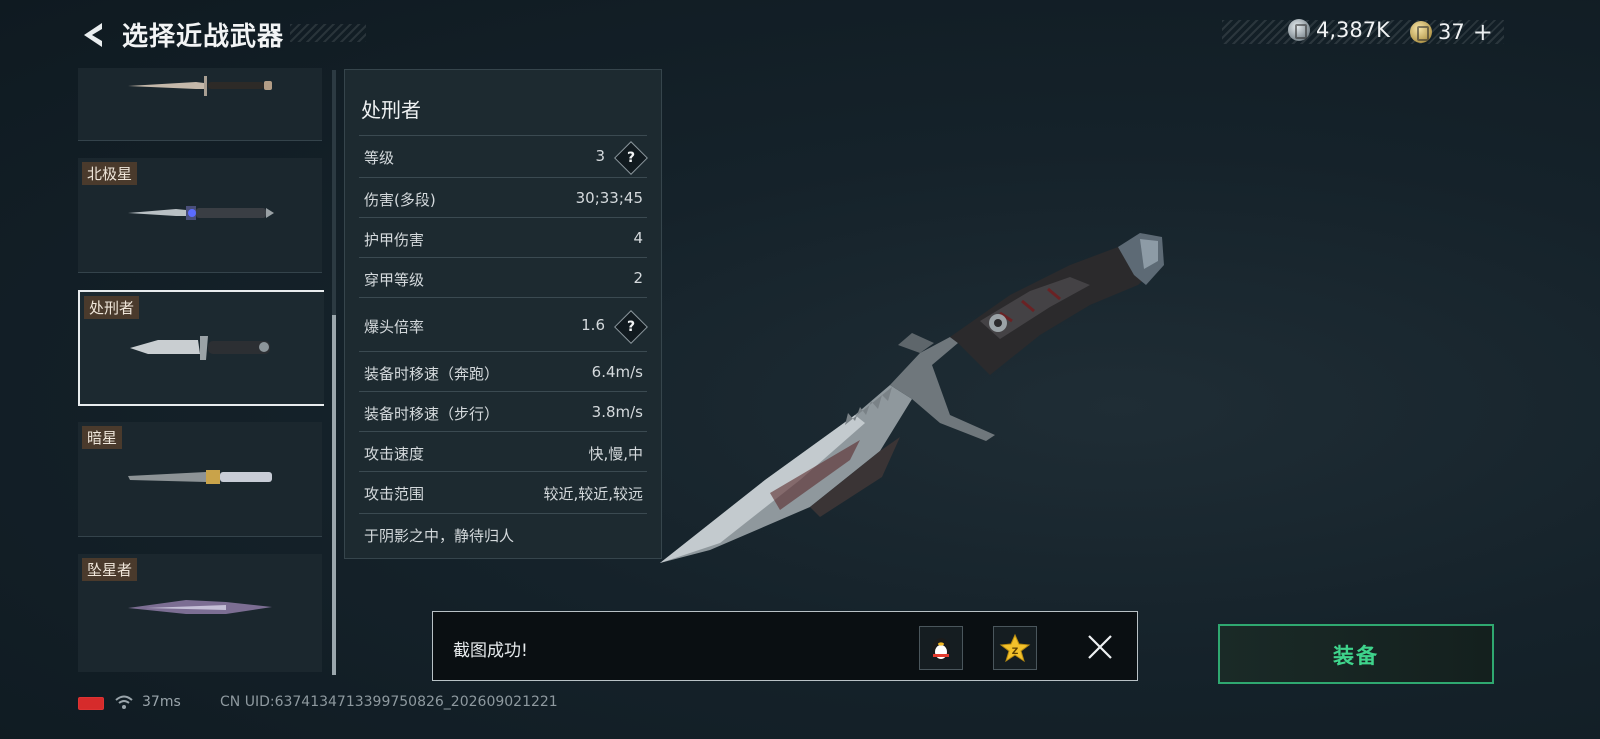 The width and height of the screenshot is (1600, 739). Describe the element at coordinates (200, 86) in the screenshot. I see `dagger-icon` at that location.